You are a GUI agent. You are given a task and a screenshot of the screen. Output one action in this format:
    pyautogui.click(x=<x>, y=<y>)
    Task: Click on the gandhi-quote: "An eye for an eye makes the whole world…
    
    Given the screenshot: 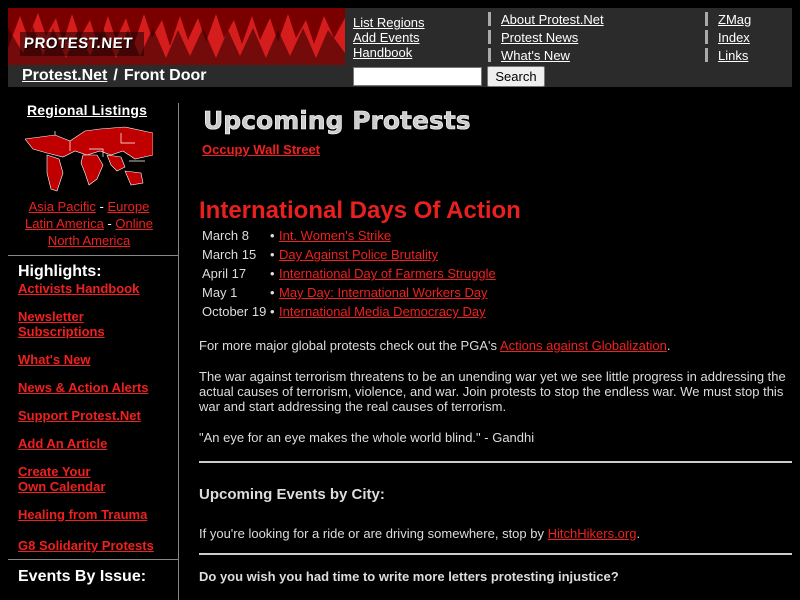 What is the action you would take?
    pyautogui.click(x=367, y=437)
    